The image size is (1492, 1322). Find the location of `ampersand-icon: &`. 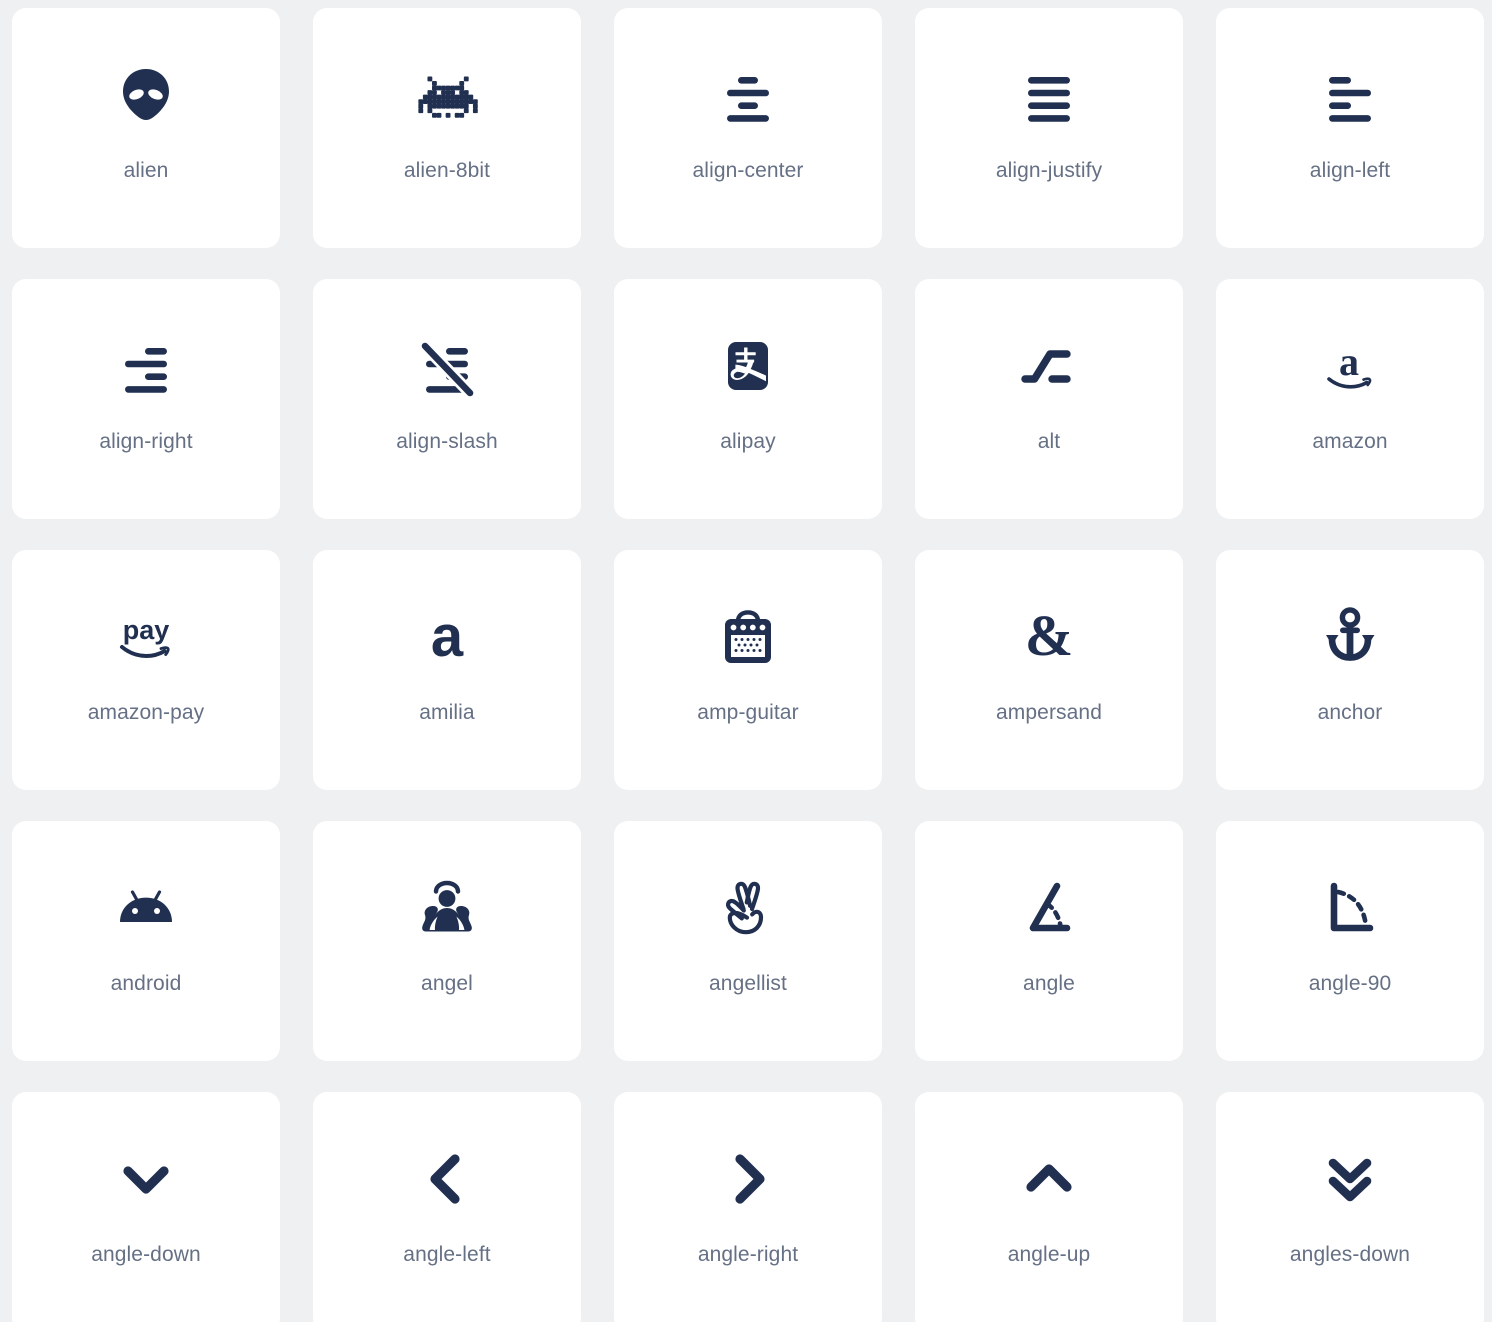

ampersand-icon: & is located at coordinates (1049, 637).